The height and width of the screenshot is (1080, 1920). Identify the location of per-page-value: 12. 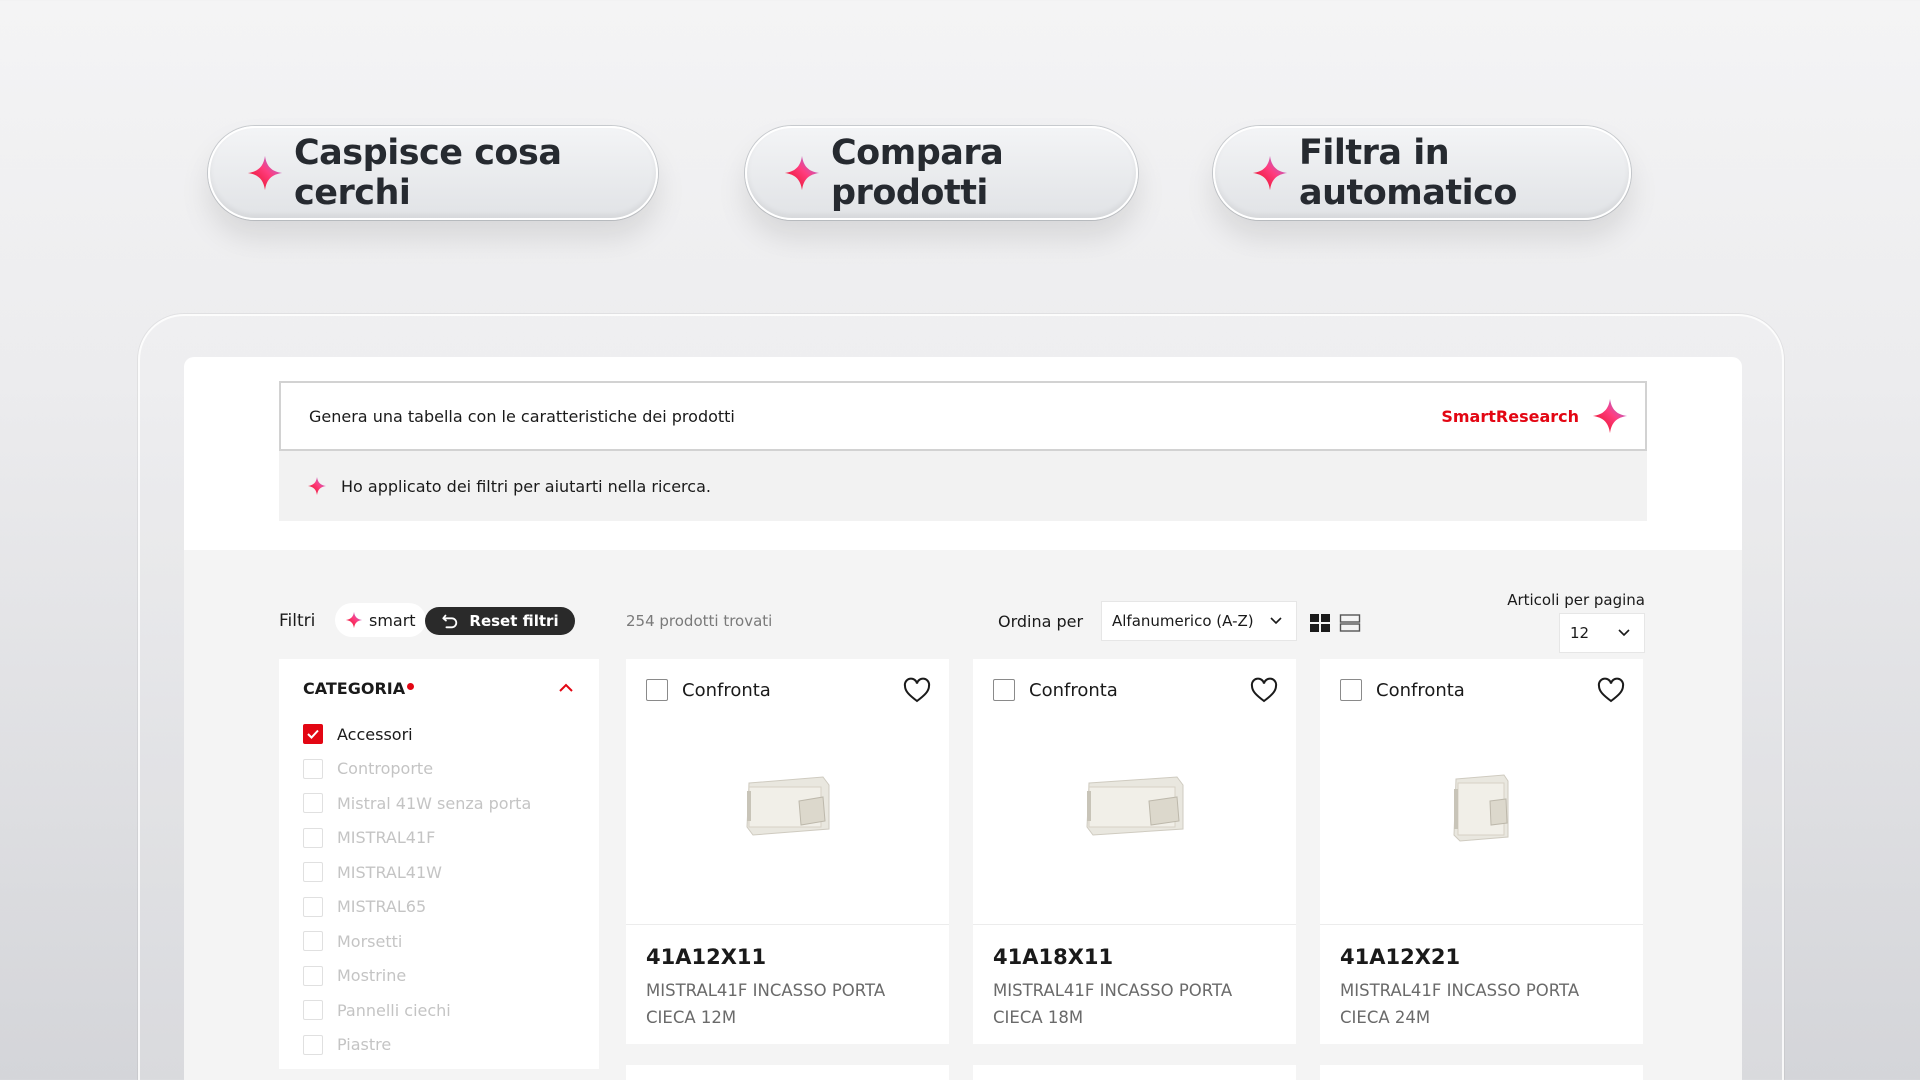
(1580, 633).